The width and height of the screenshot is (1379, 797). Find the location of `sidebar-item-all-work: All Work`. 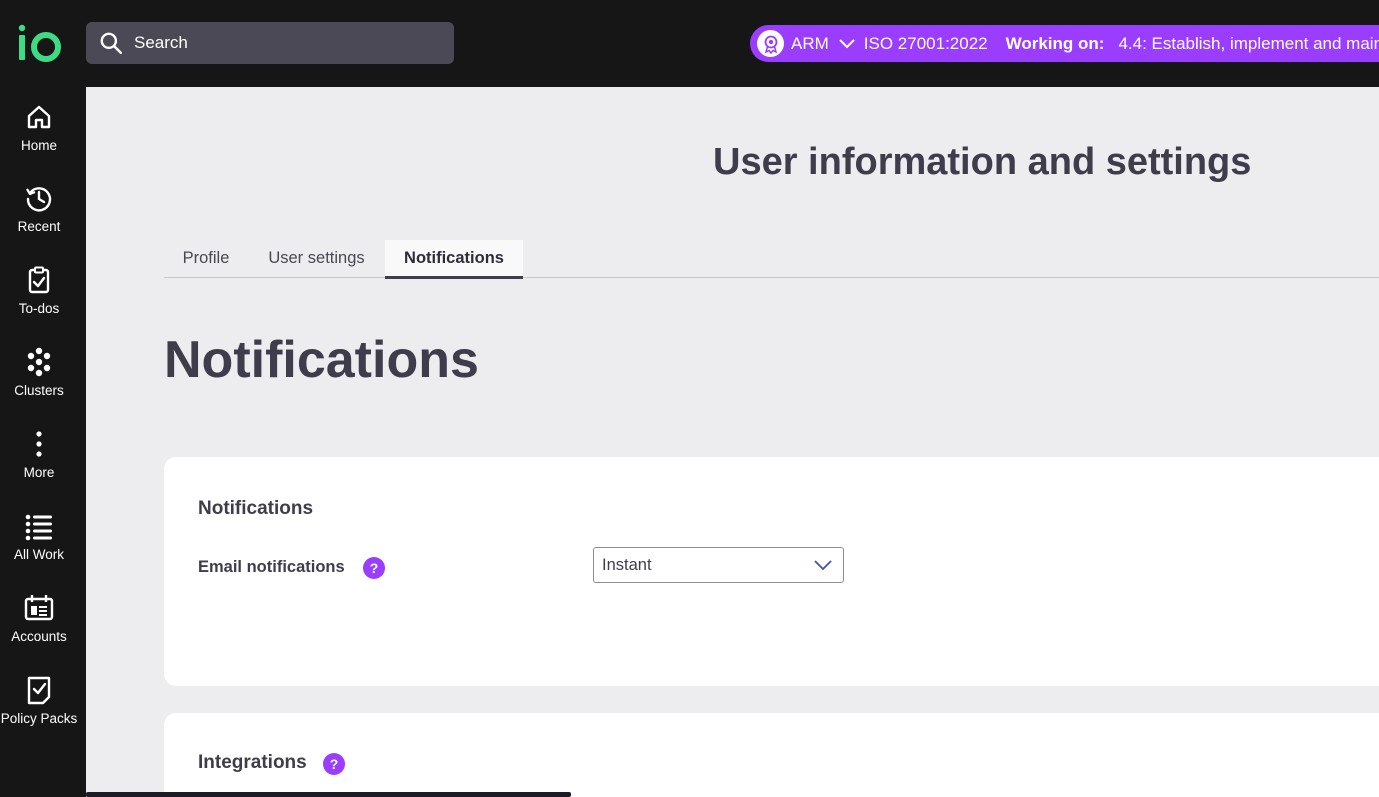

sidebar-item-all-work: All Work is located at coordinates (39, 537).